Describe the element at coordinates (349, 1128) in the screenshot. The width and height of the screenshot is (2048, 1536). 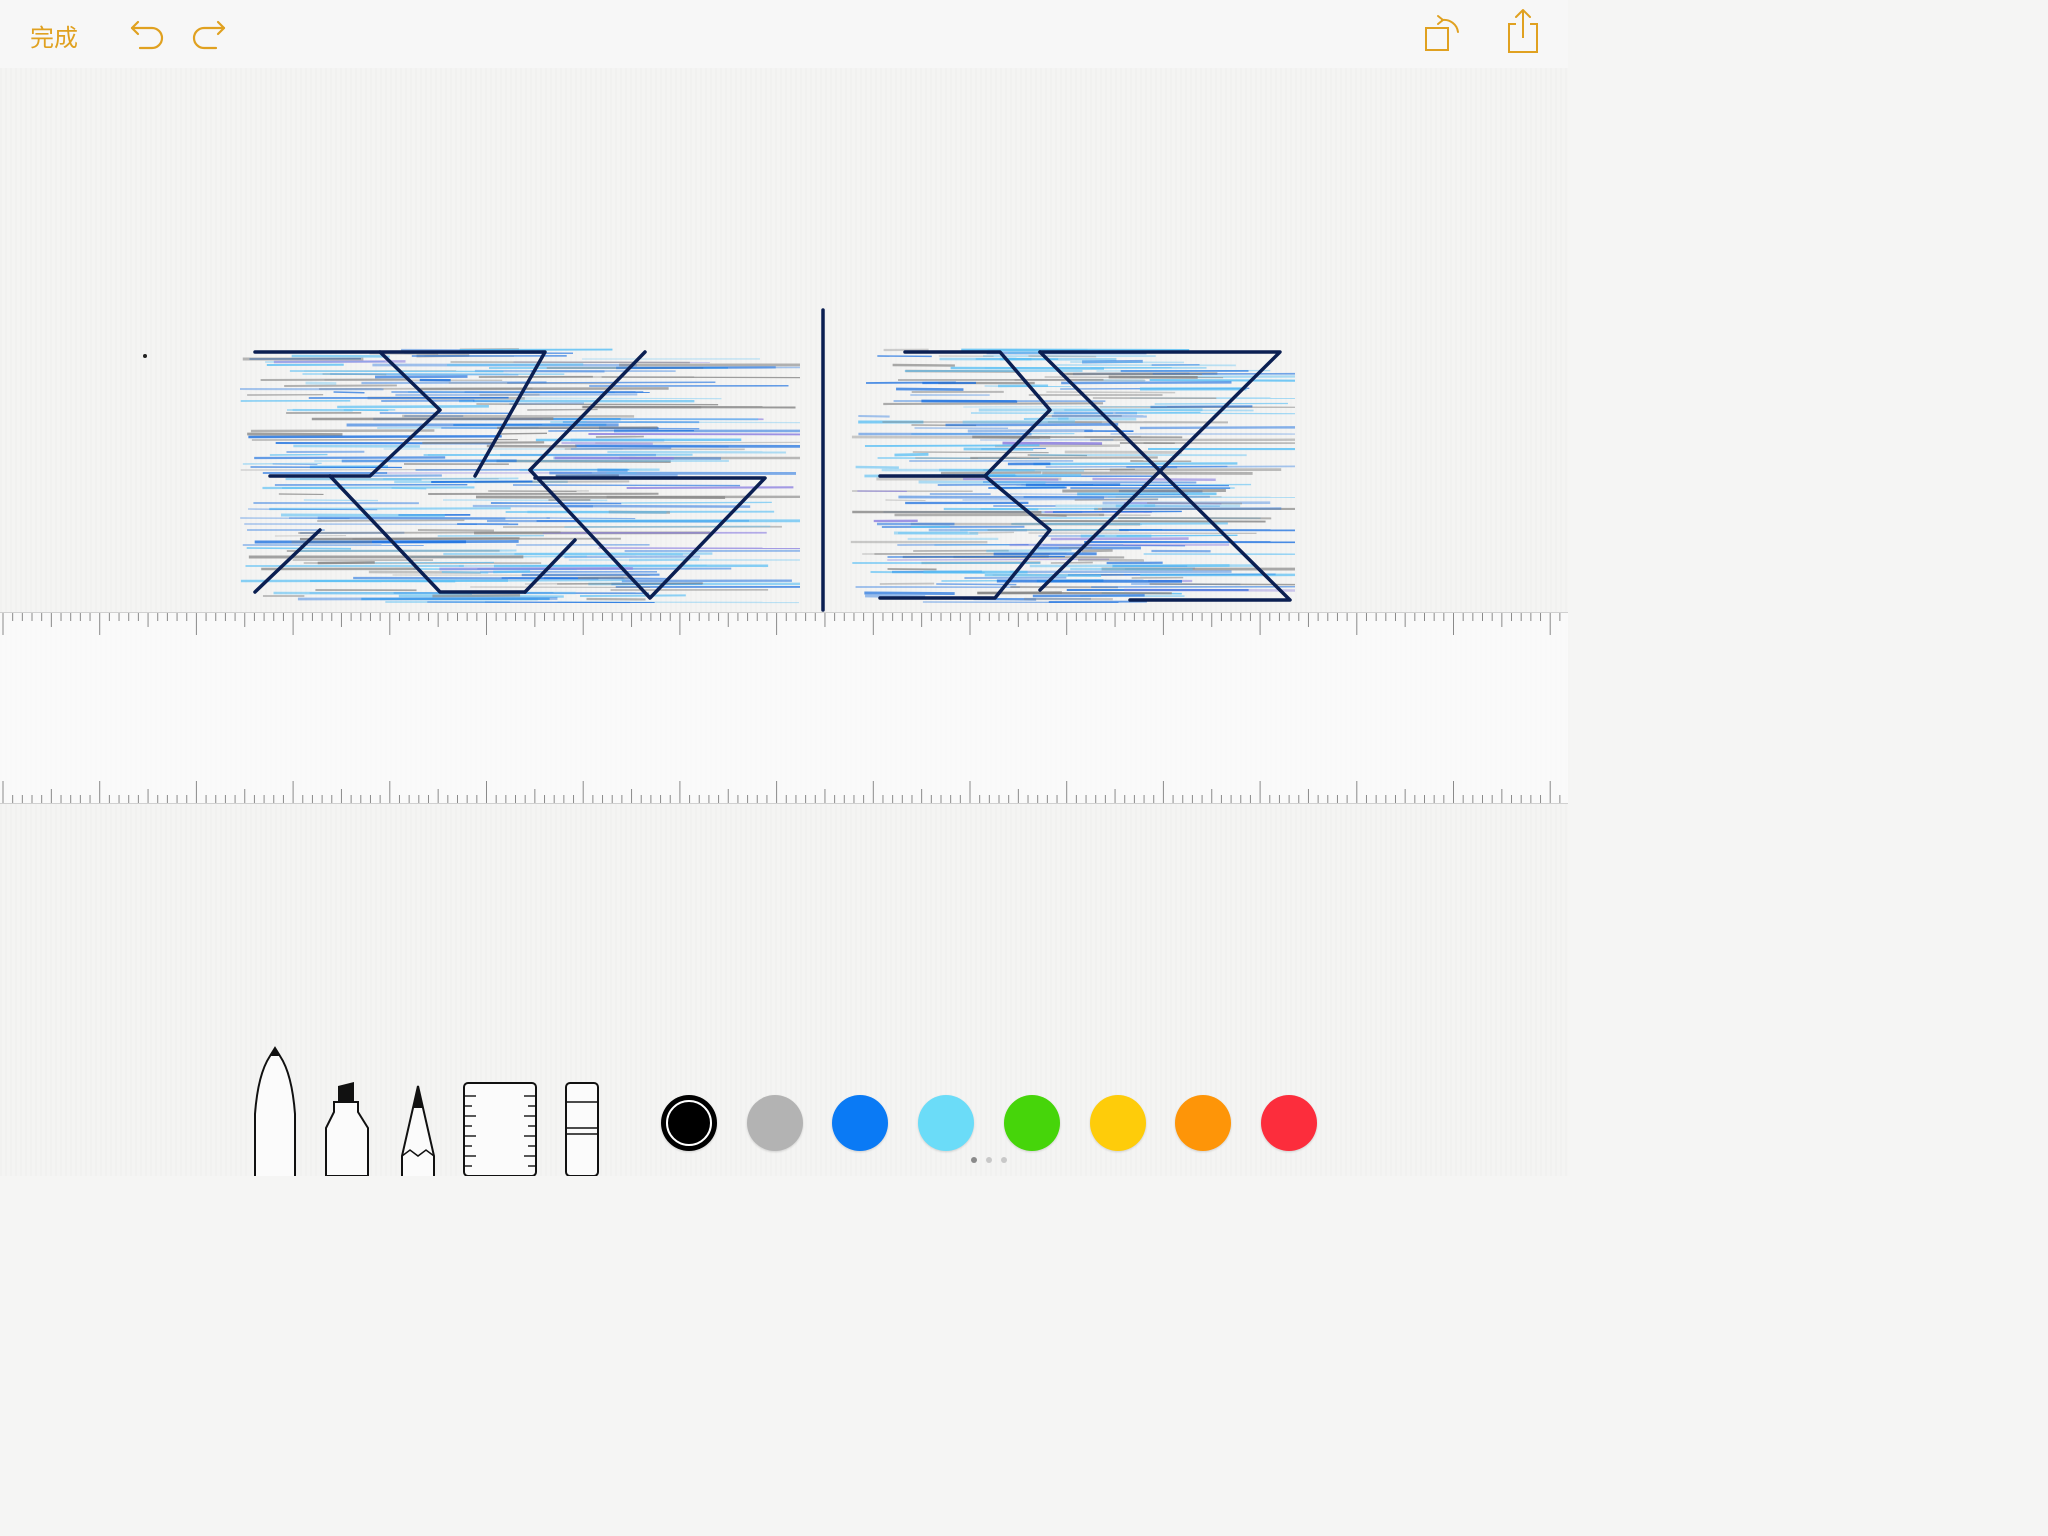
I see `marker-tool` at that location.